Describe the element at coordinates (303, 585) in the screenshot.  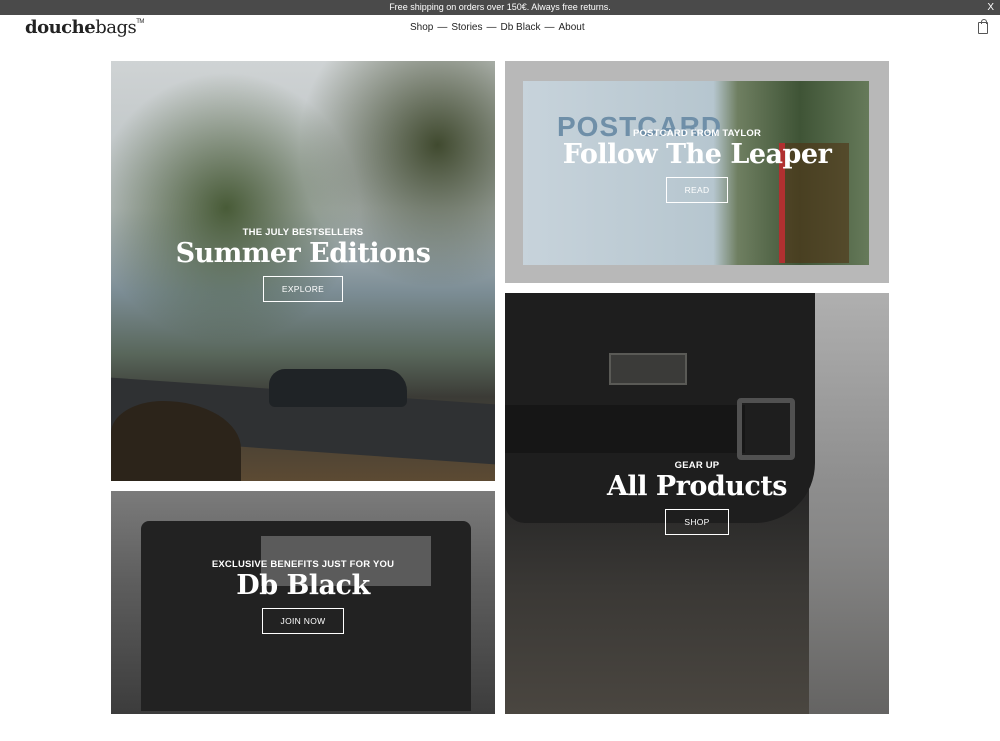
I see `black-headline: Db Black` at that location.